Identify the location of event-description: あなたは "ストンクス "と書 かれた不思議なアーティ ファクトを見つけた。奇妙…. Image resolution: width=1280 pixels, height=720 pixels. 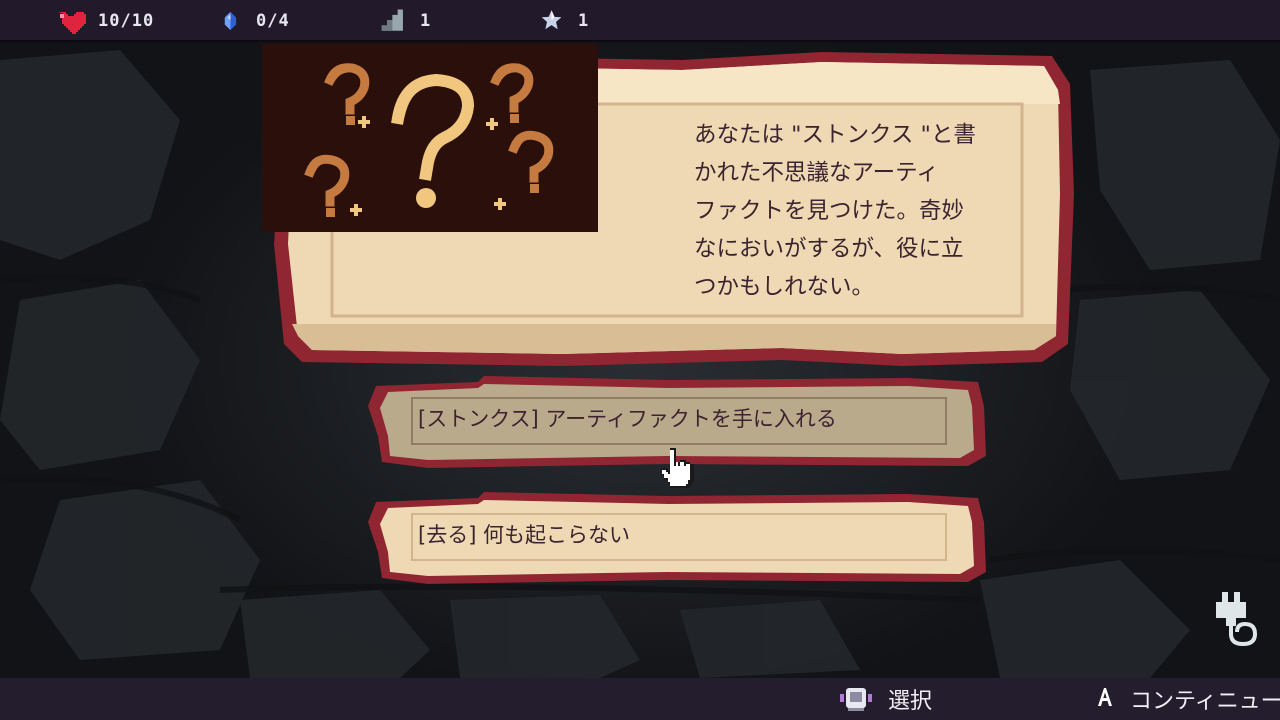
(835, 211).